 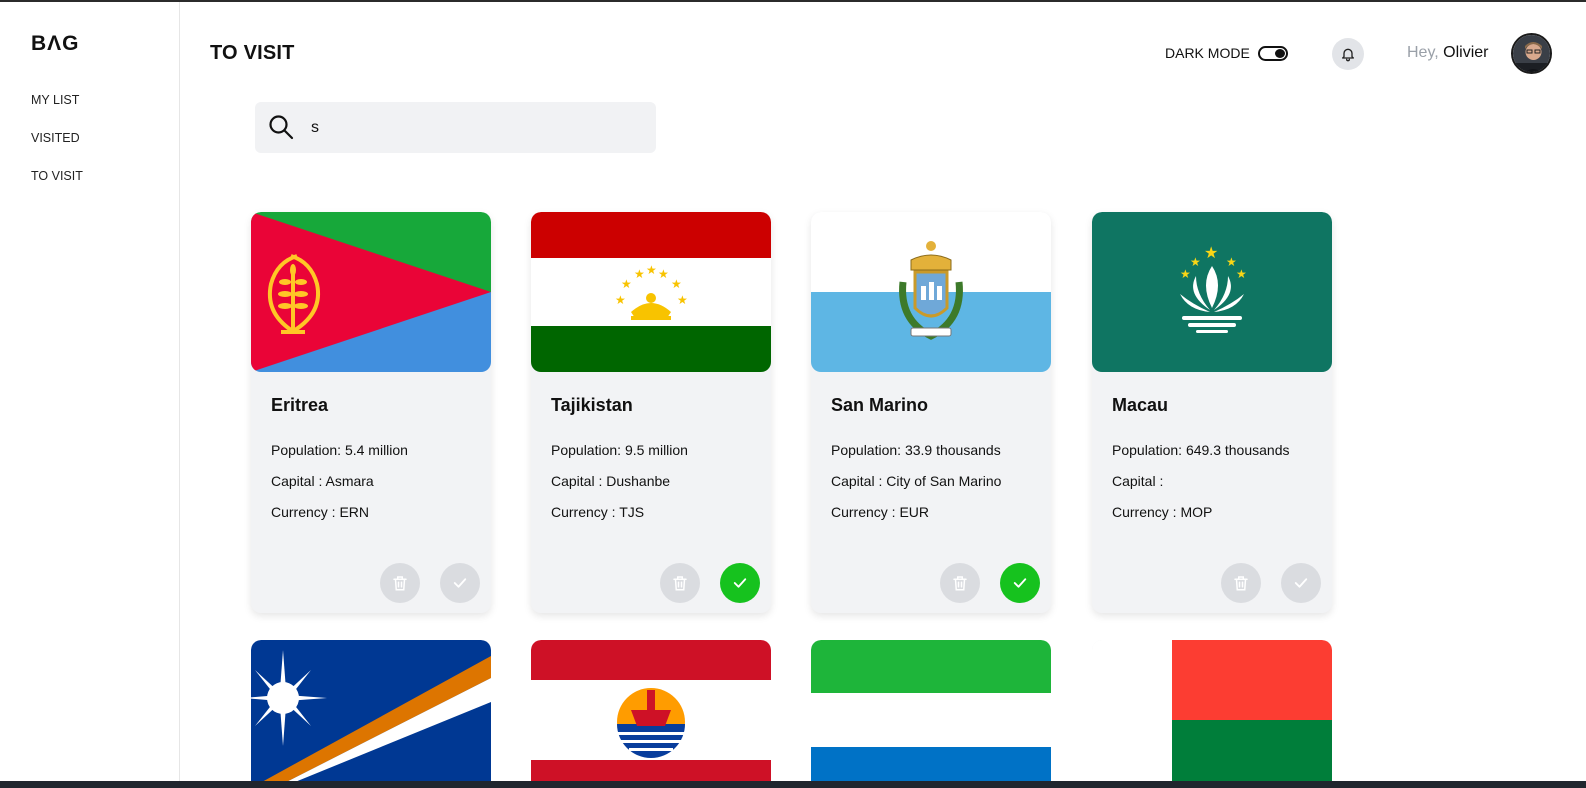 I want to click on taskbar-edge, so click(x=793, y=784).